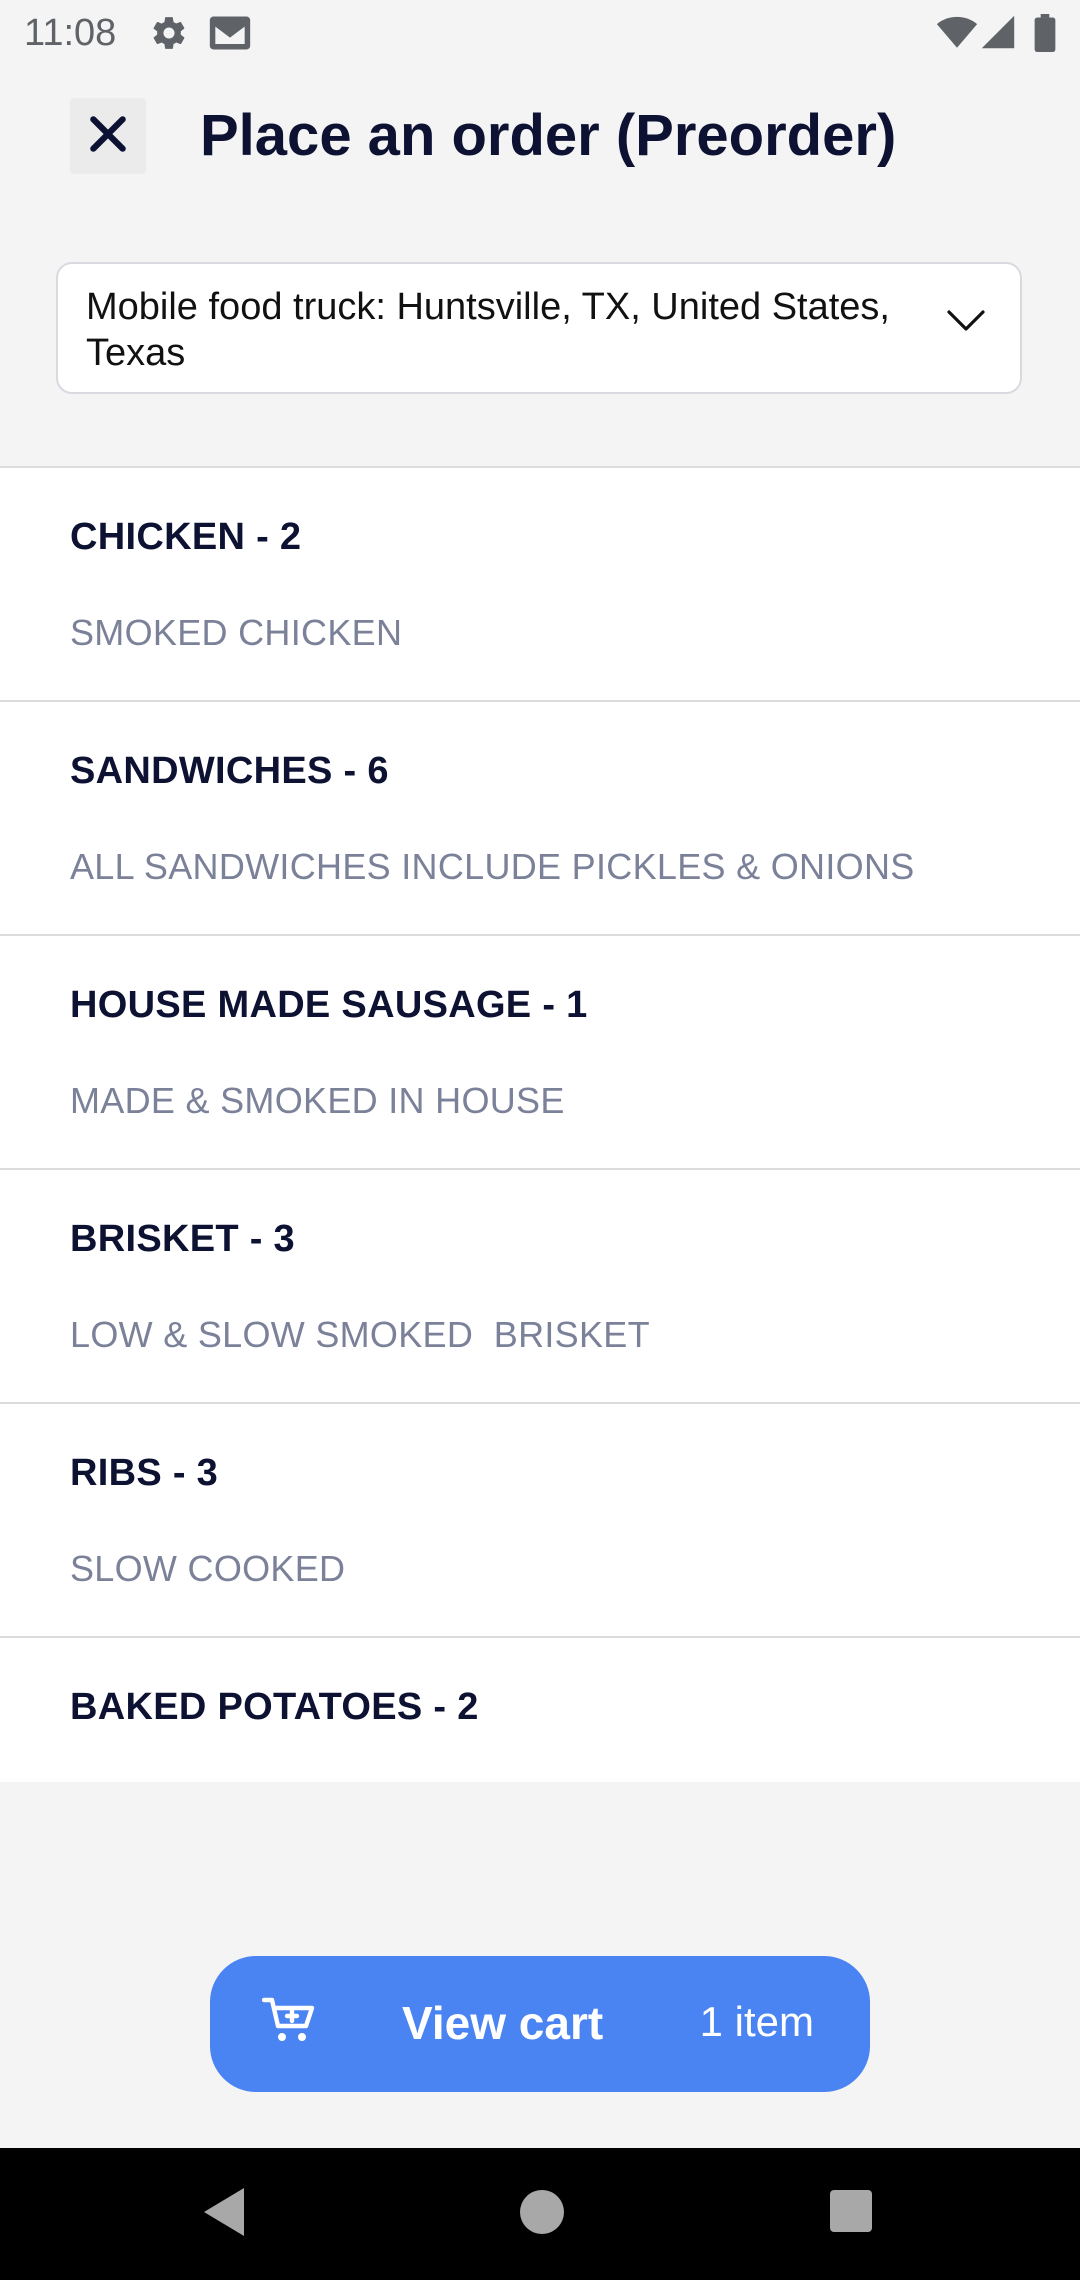  I want to click on page-title: Place an order (Preorder), so click(548, 135).